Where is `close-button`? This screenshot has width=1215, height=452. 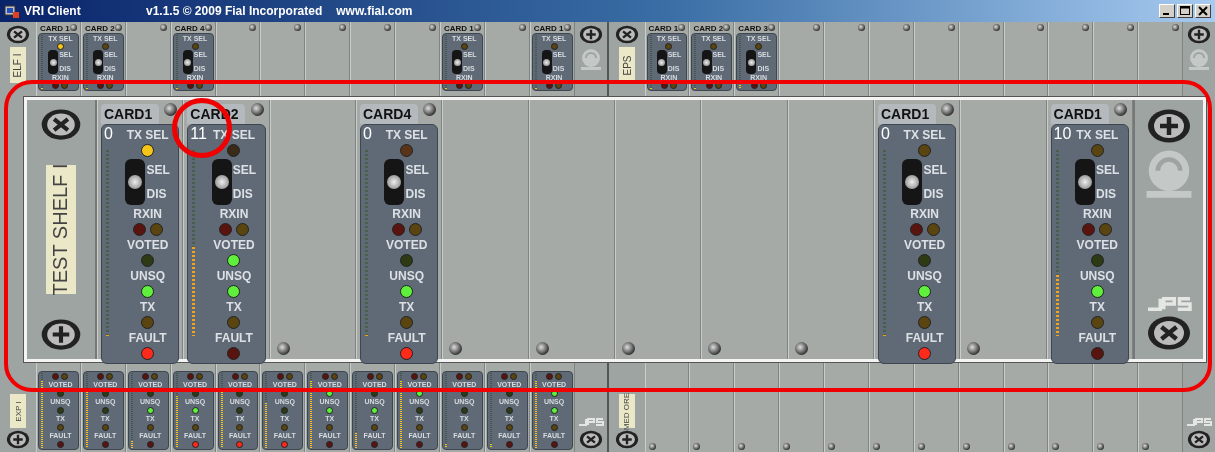
close-button is located at coordinates (1203, 11).